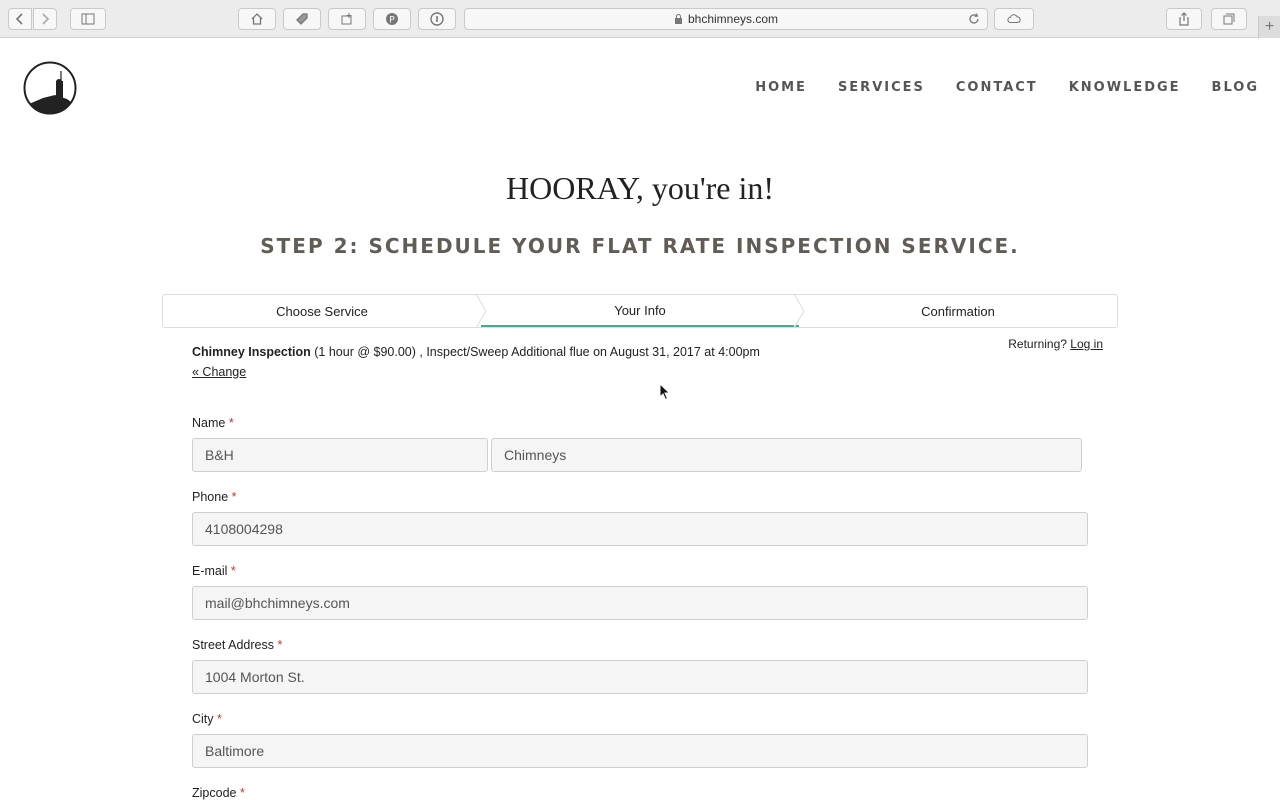  I want to click on email-field: mail@bhchimneys.com, so click(640, 603).